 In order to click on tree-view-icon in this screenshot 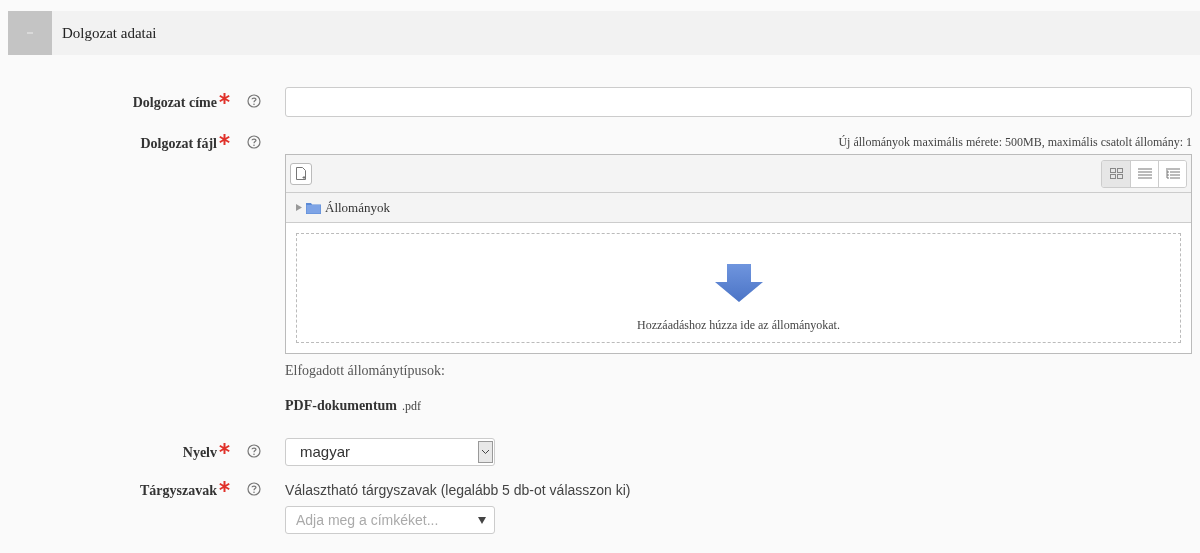, I will do `click(1172, 173)`.